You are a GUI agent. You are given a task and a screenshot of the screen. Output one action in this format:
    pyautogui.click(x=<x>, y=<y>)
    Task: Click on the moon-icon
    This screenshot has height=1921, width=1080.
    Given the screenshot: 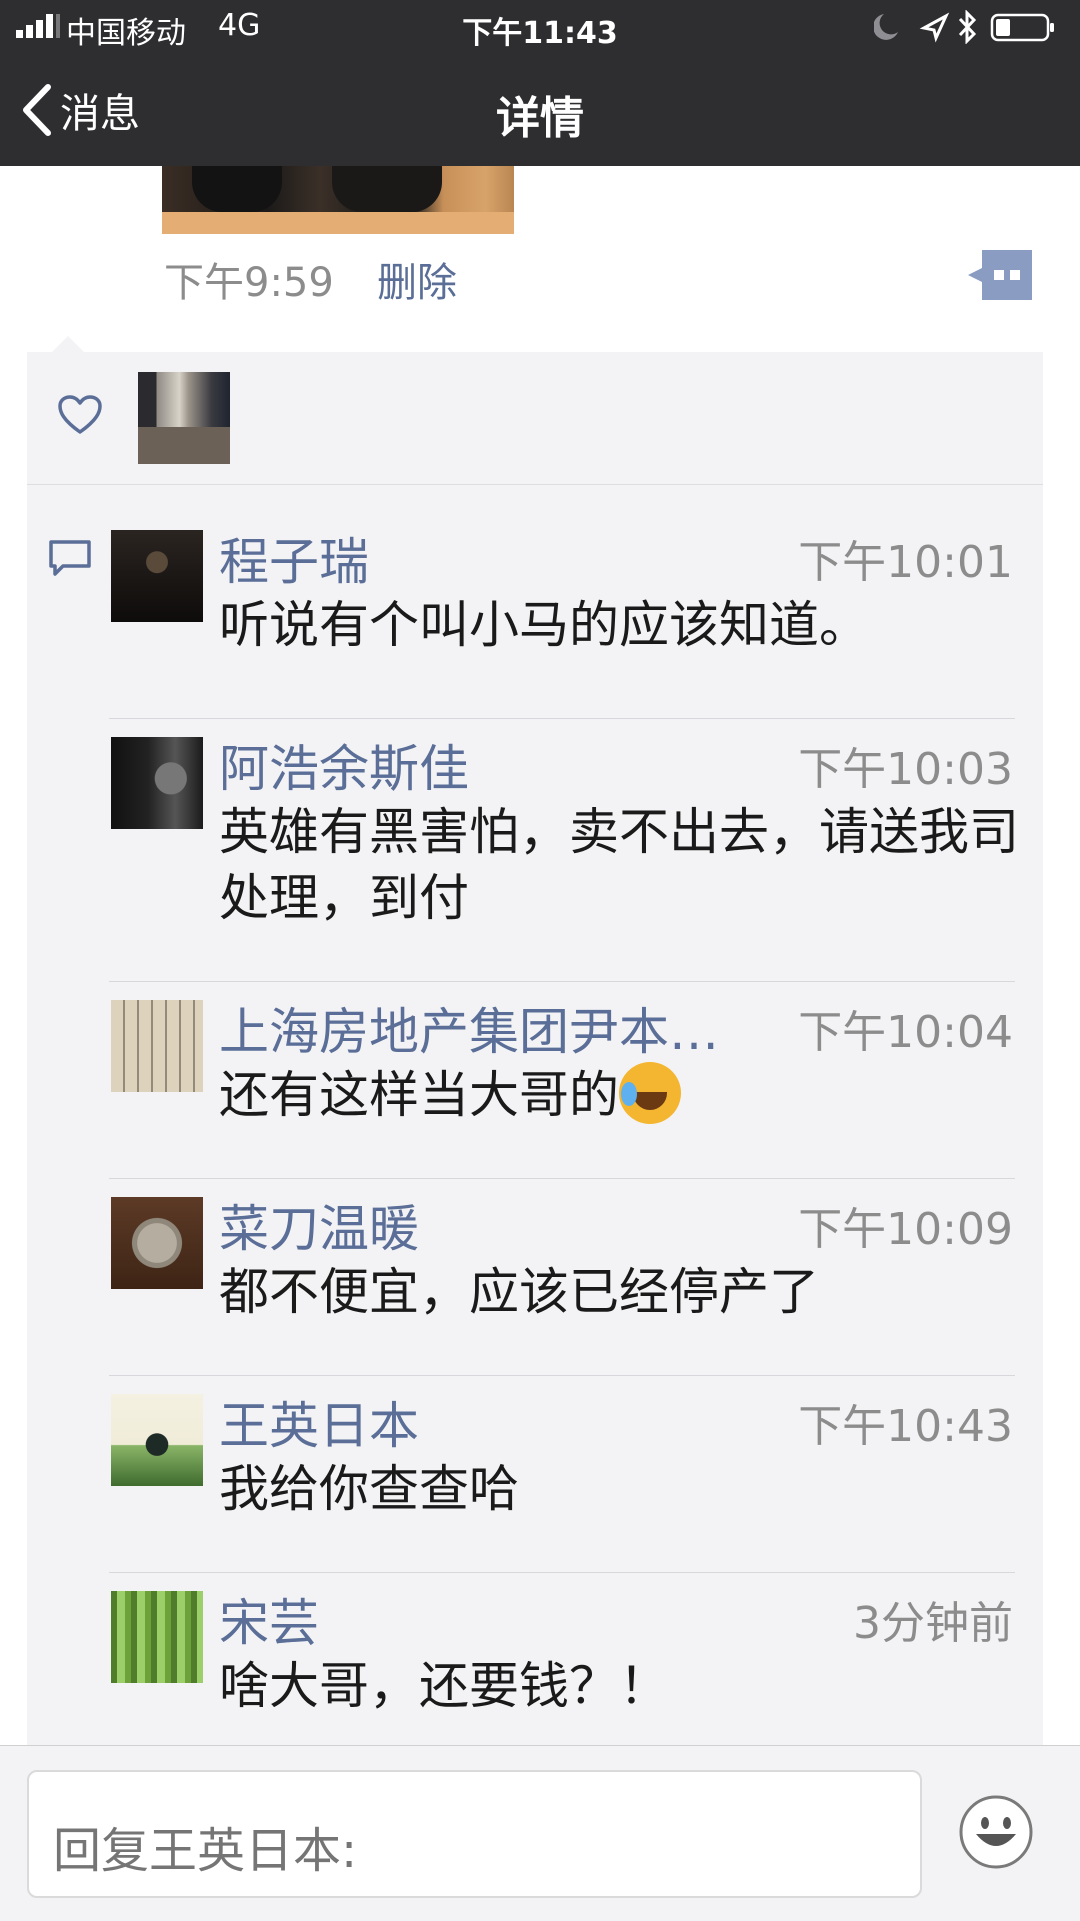 What is the action you would take?
    pyautogui.click(x=886, y=27)
    